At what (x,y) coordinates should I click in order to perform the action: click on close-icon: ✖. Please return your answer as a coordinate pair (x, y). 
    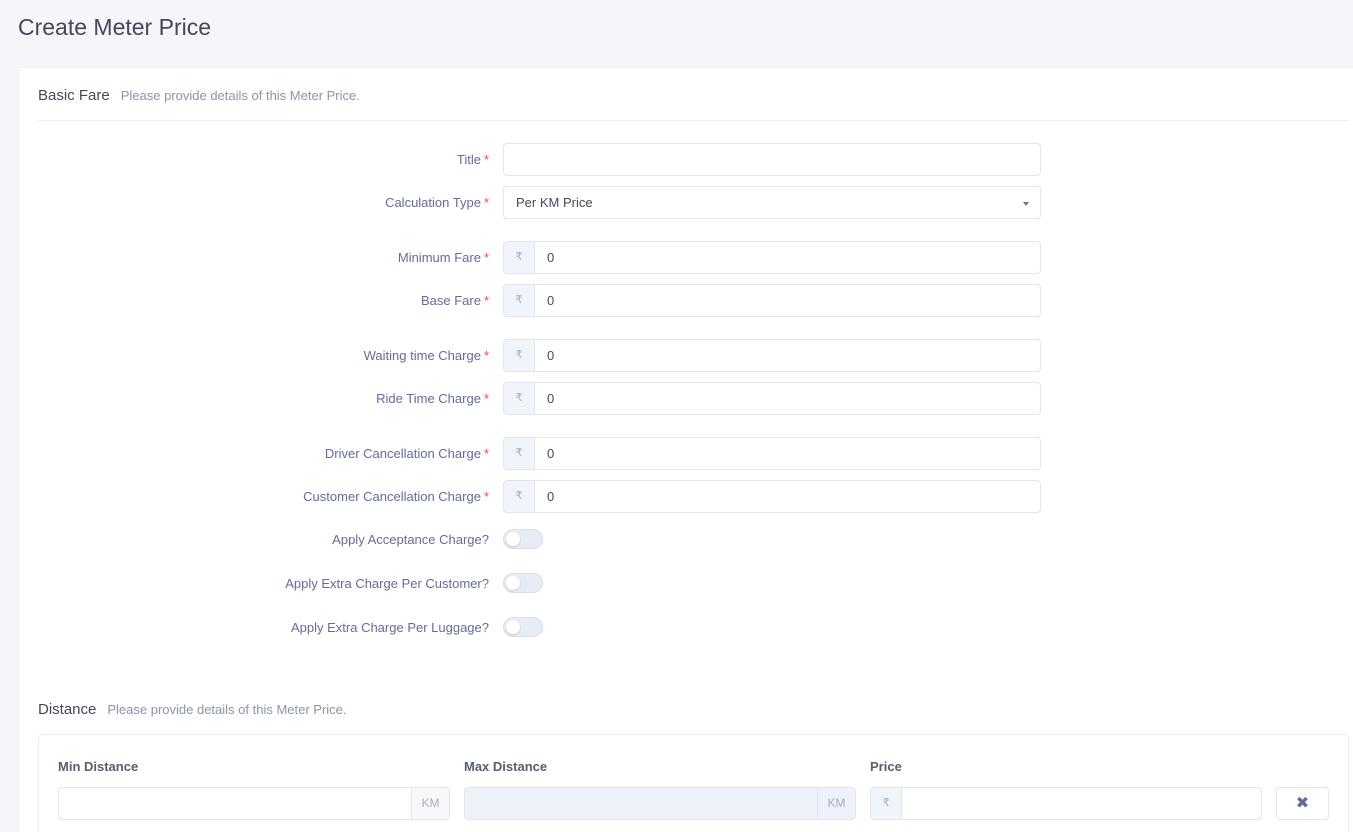
    Looking at the image, I should click on (1302, 803).